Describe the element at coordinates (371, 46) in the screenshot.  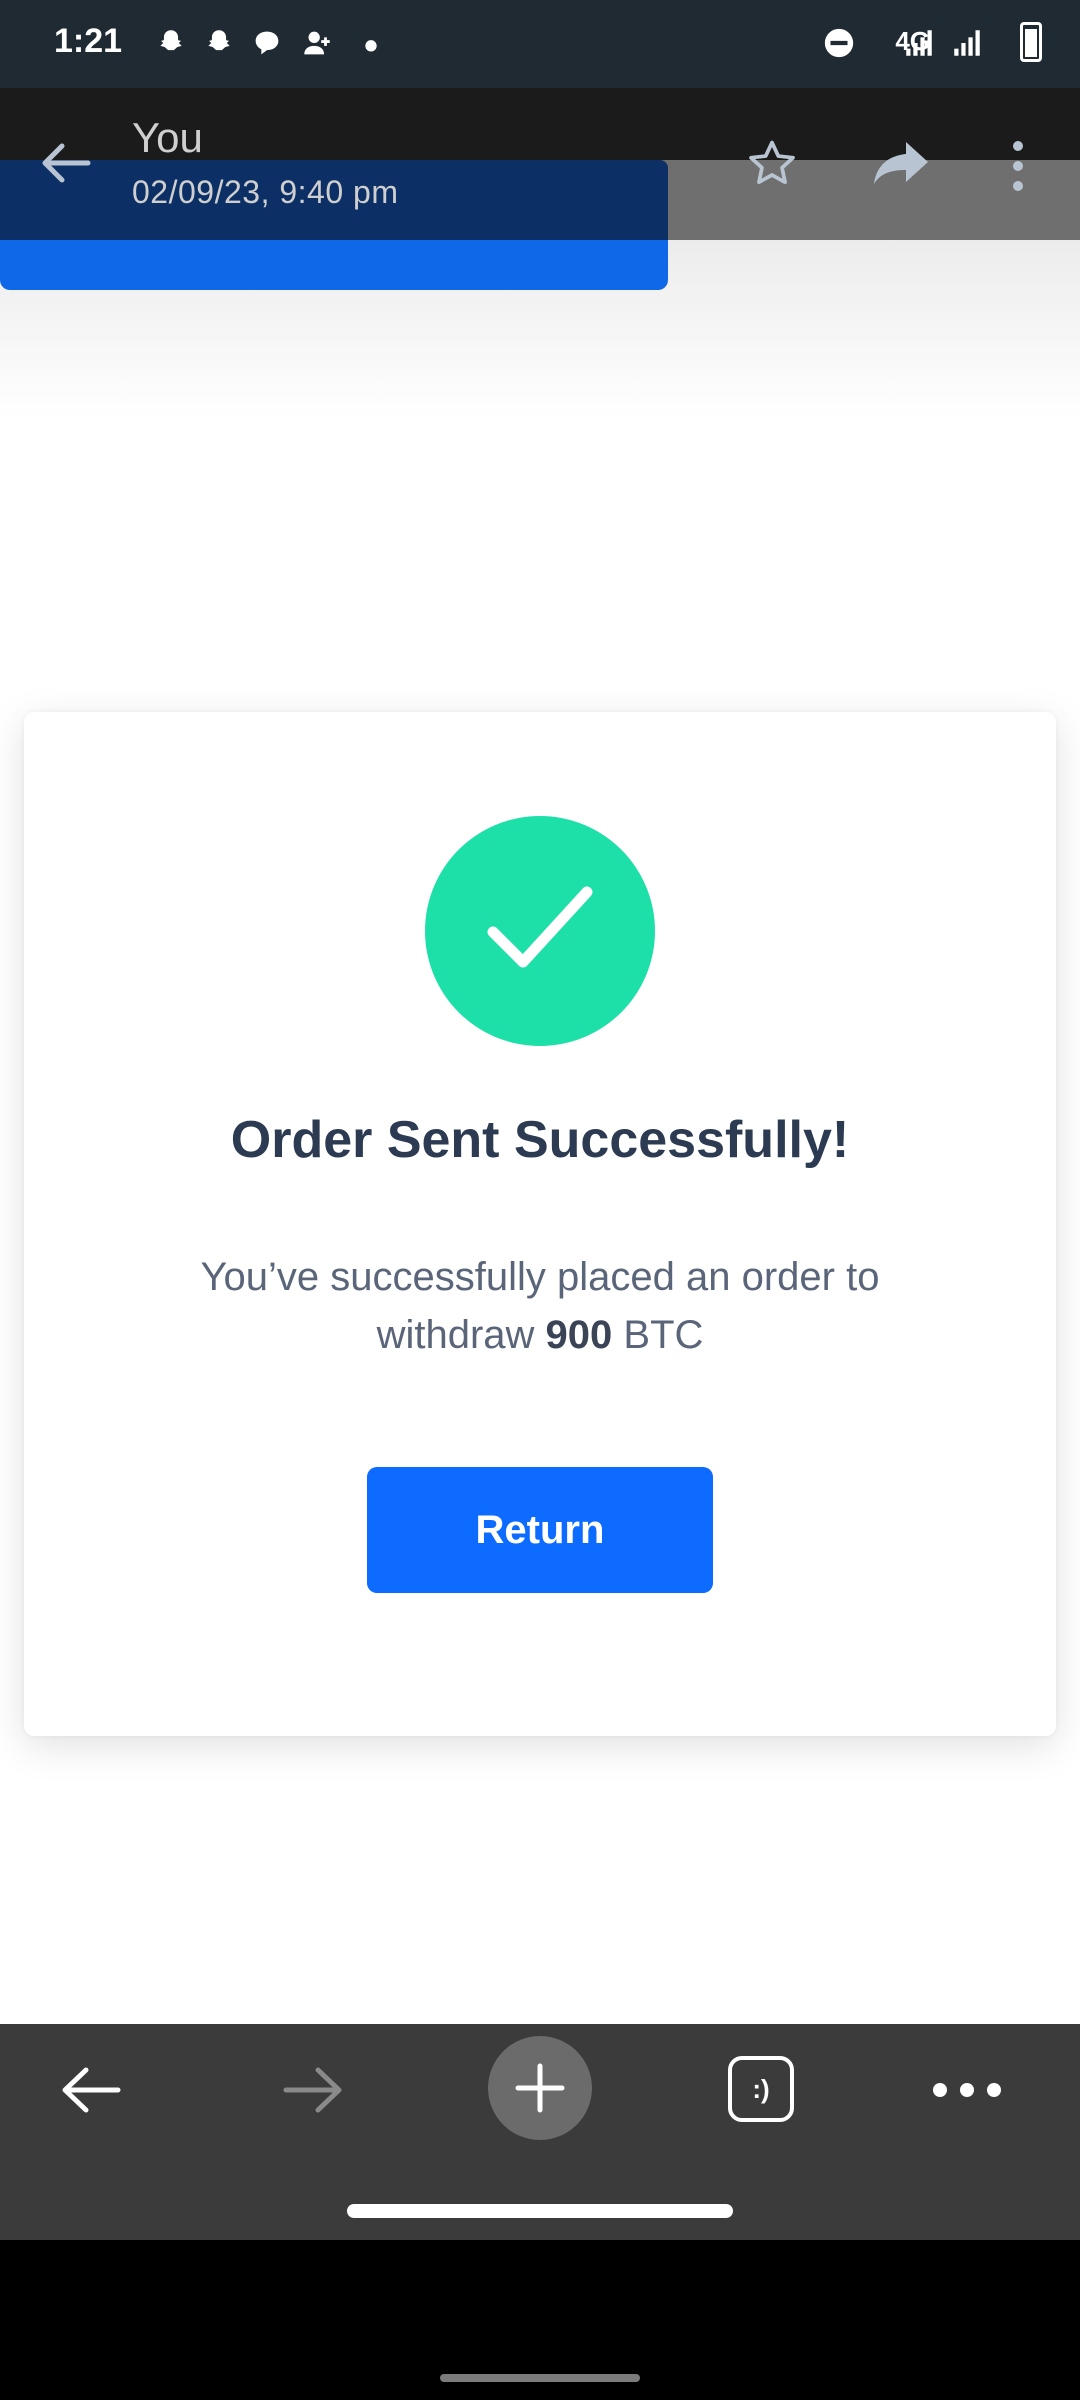
I see `dot-icon` at that location.